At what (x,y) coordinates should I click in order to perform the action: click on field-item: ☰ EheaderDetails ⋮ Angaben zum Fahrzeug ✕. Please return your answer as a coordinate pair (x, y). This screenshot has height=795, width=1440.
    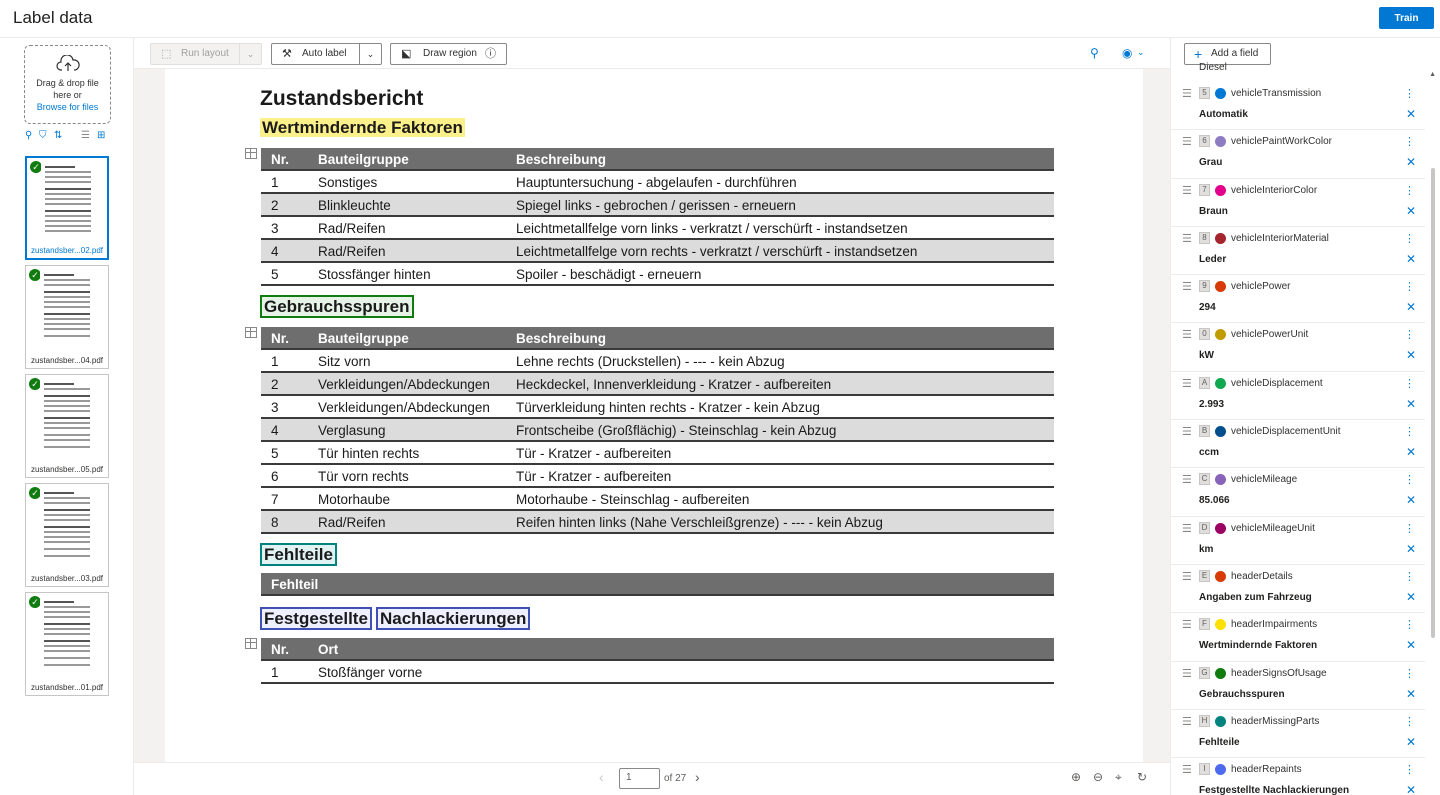
    Looking at the image, I should click on (1298, 589).